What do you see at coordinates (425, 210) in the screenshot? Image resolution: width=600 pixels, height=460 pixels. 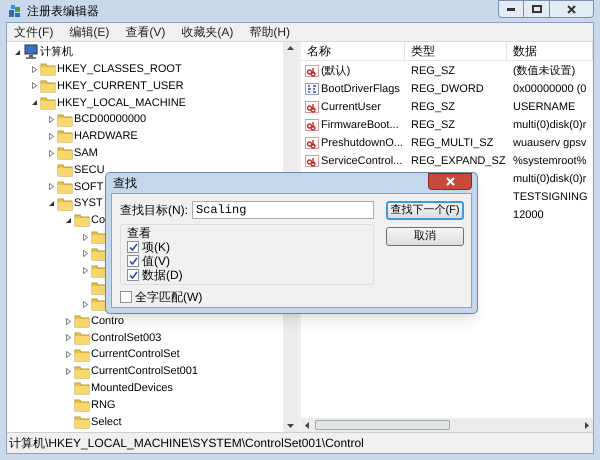 I see `find-next-button: 查找下一个(F)` at bounding box center [425, 210].